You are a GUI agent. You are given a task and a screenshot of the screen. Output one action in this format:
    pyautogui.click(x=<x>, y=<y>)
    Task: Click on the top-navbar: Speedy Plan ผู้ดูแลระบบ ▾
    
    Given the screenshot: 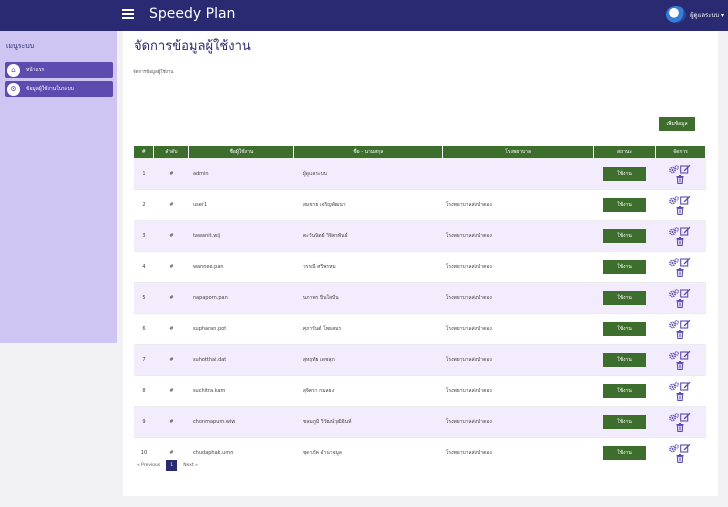 What is the action you would take?
    pyautogui.click(x=364, y=15)
    